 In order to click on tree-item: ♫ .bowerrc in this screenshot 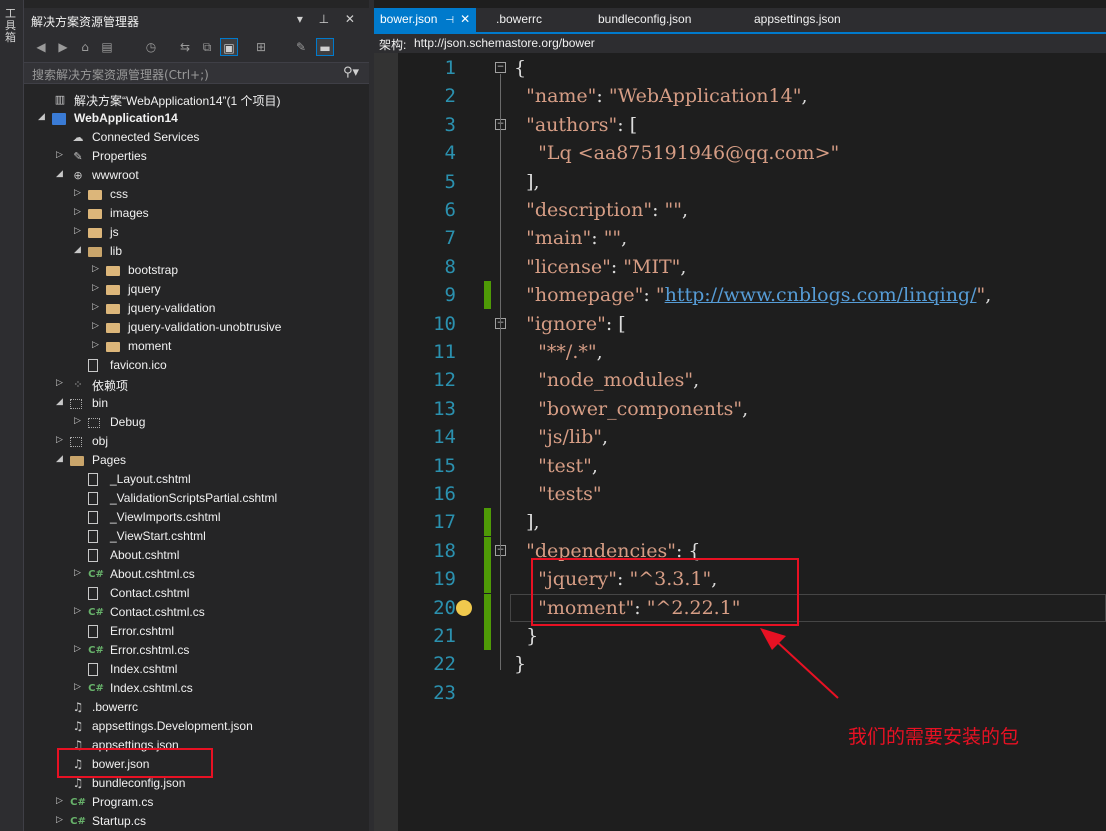, I will do `click(196, 707)`.